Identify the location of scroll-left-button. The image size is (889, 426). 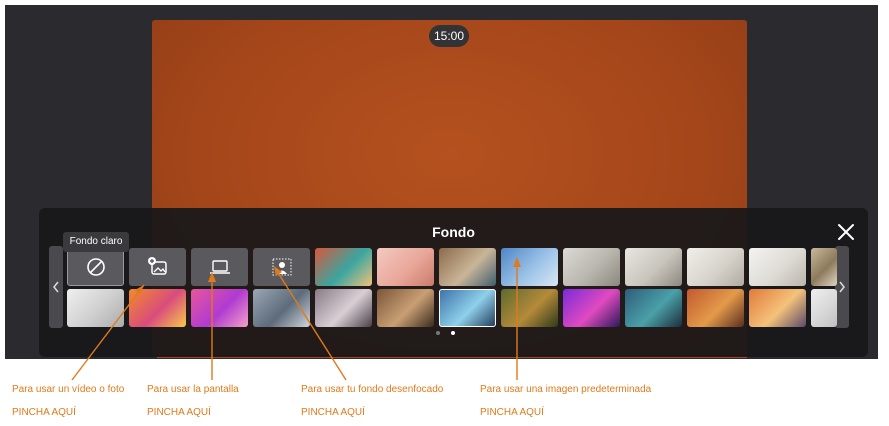
(56, 287).